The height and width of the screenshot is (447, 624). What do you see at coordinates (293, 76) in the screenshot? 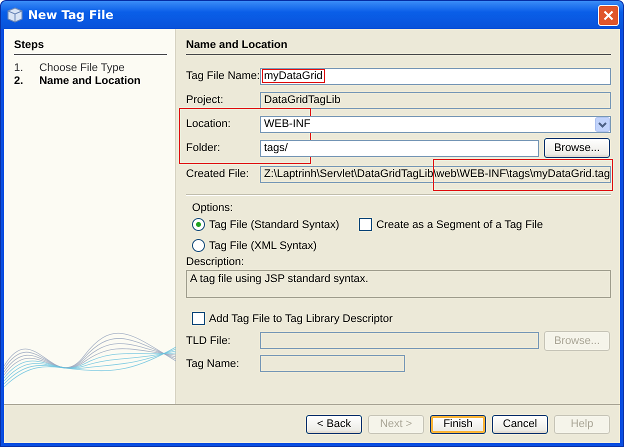
I see `field-value: myDataGrid` at bounding box center [293, 76].